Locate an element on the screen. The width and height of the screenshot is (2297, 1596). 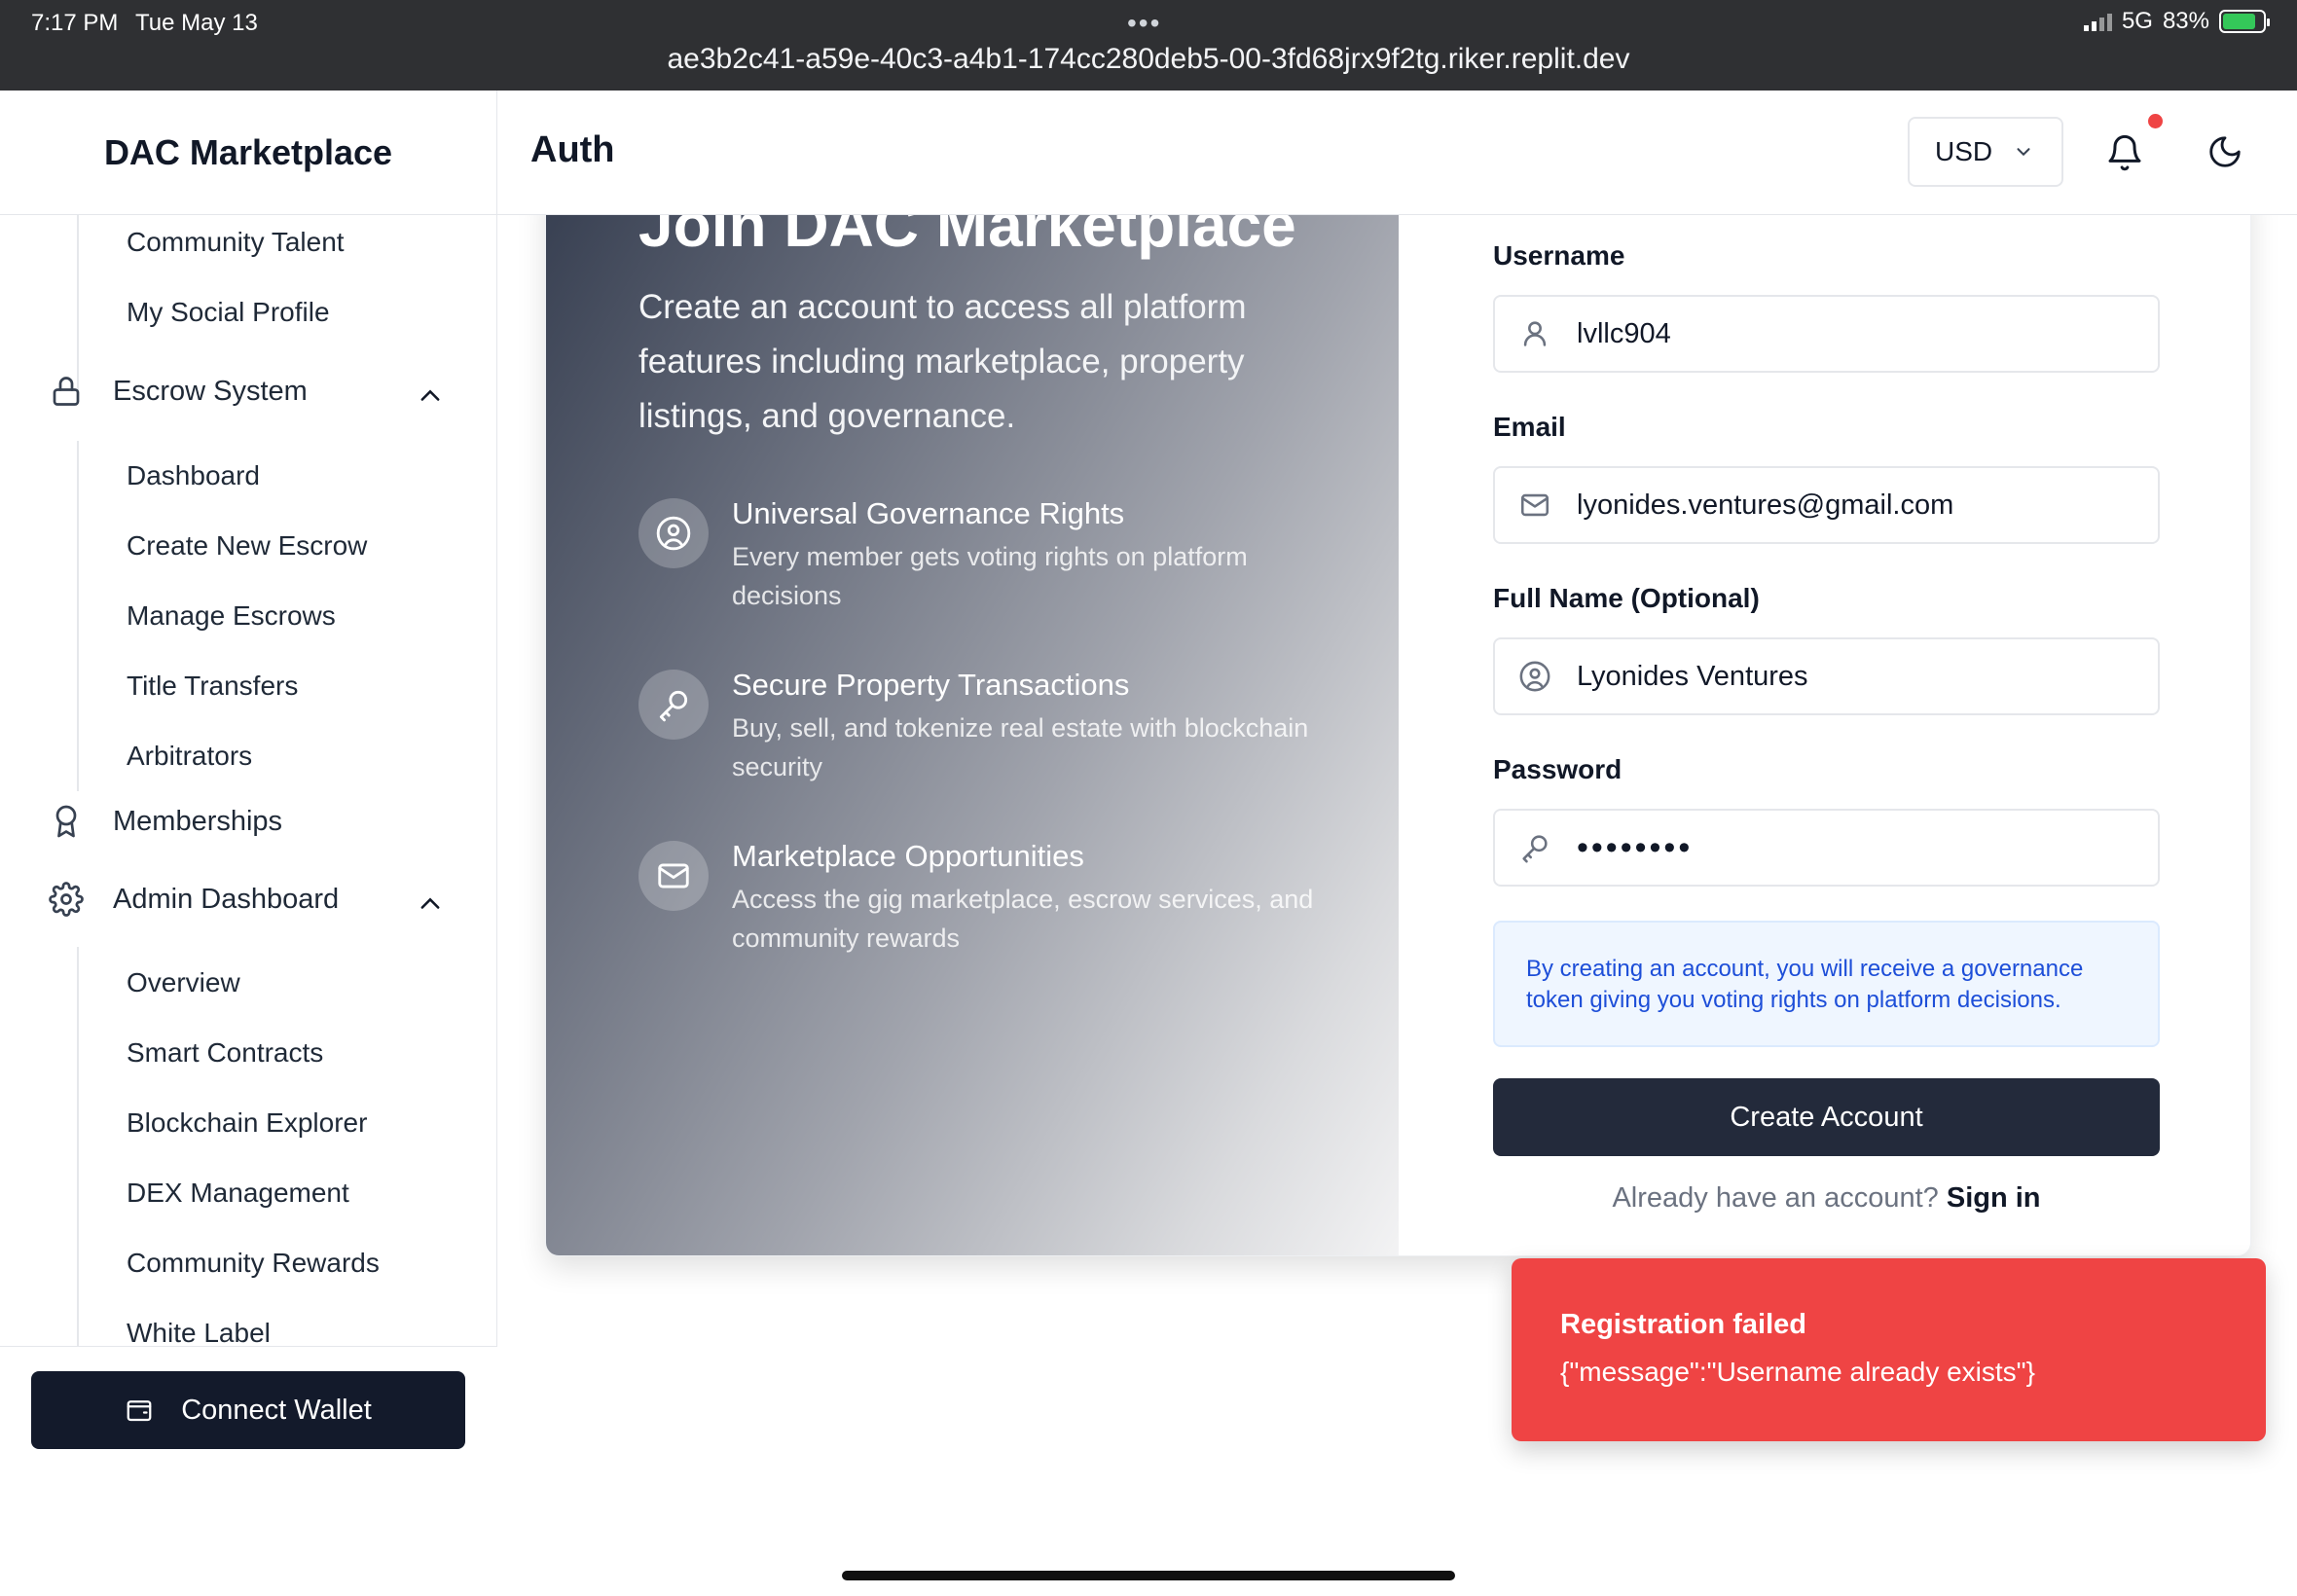
feature-title: Marketplace Opportunities is located at coordinates (908, 856).